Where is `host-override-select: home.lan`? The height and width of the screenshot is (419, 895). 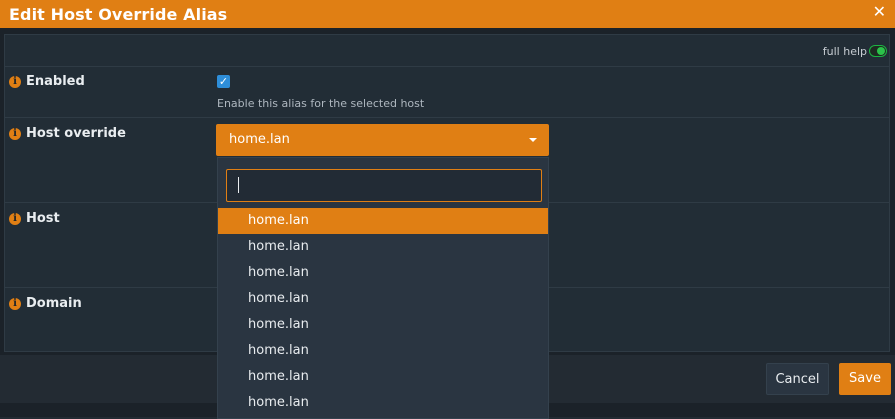 host-override-select: home.lan is located at coordinates (382, 140).